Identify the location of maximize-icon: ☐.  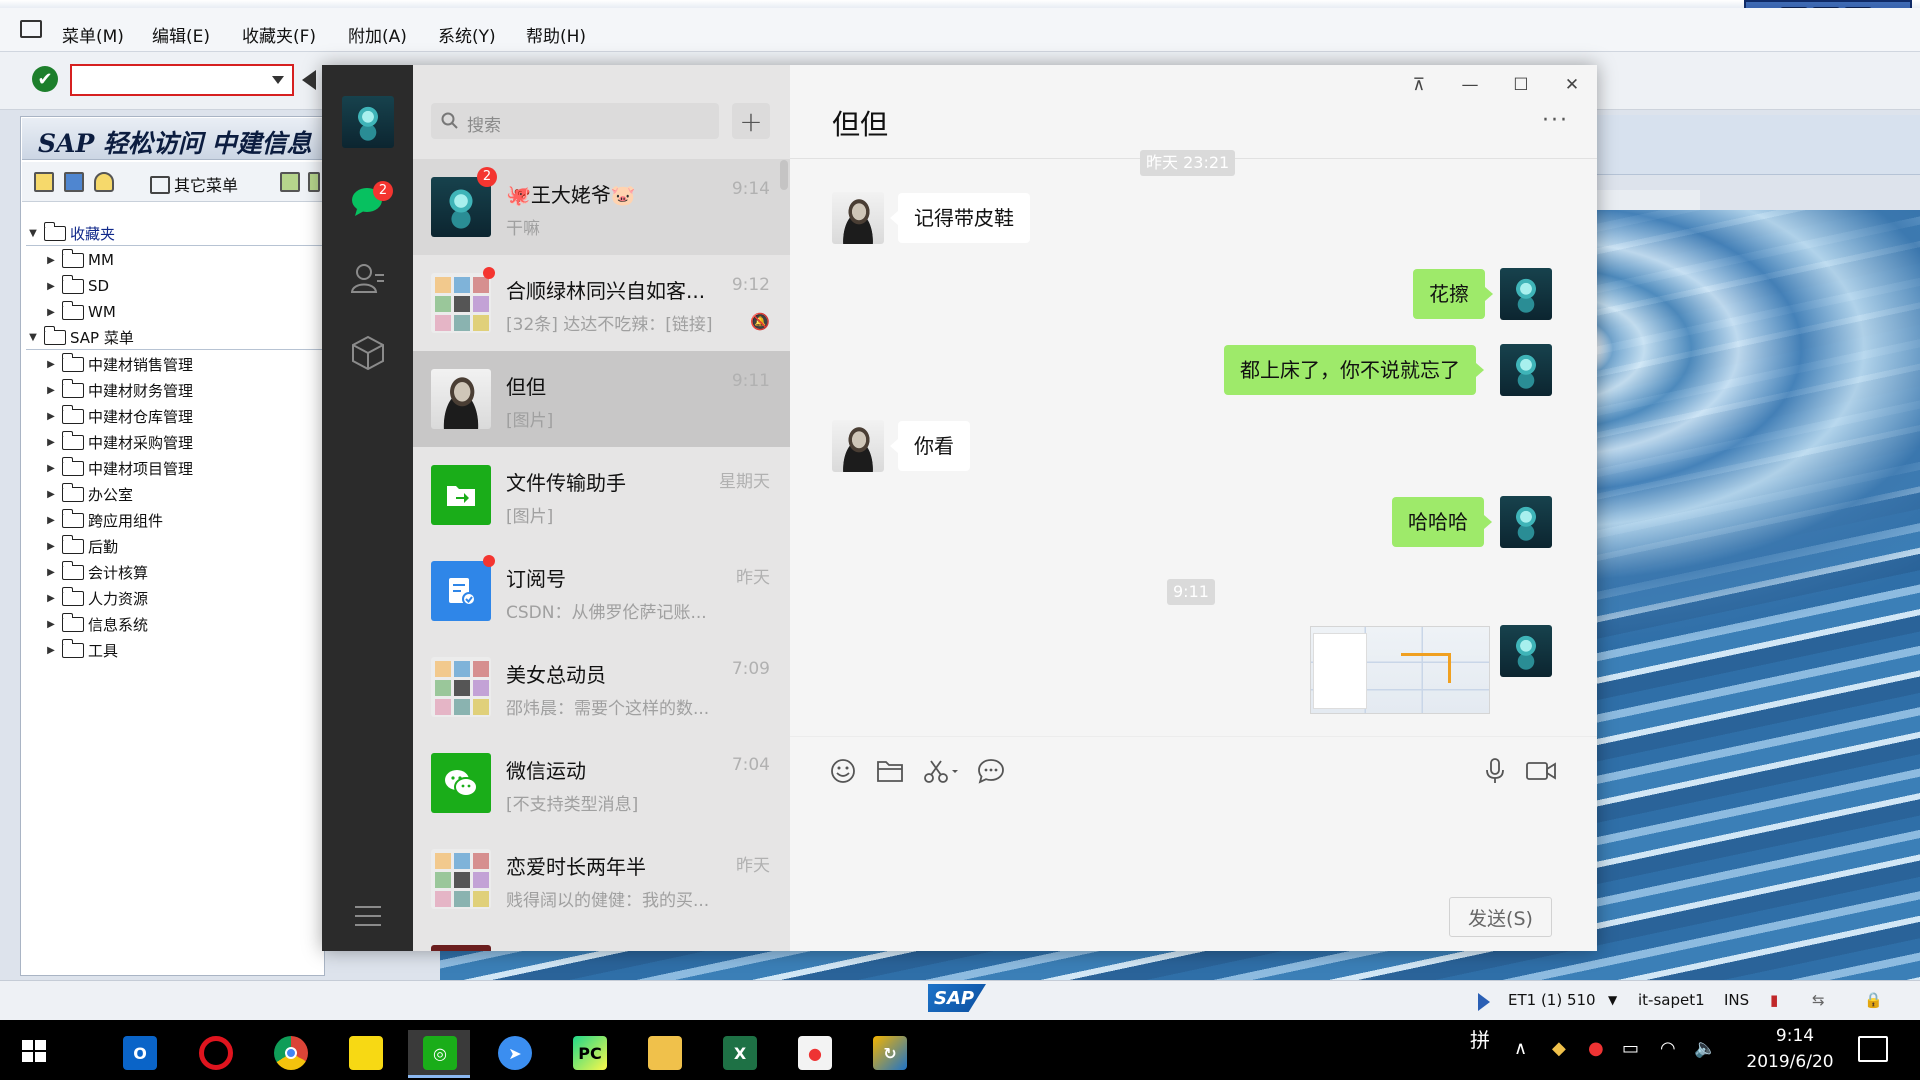
(1521, 85).